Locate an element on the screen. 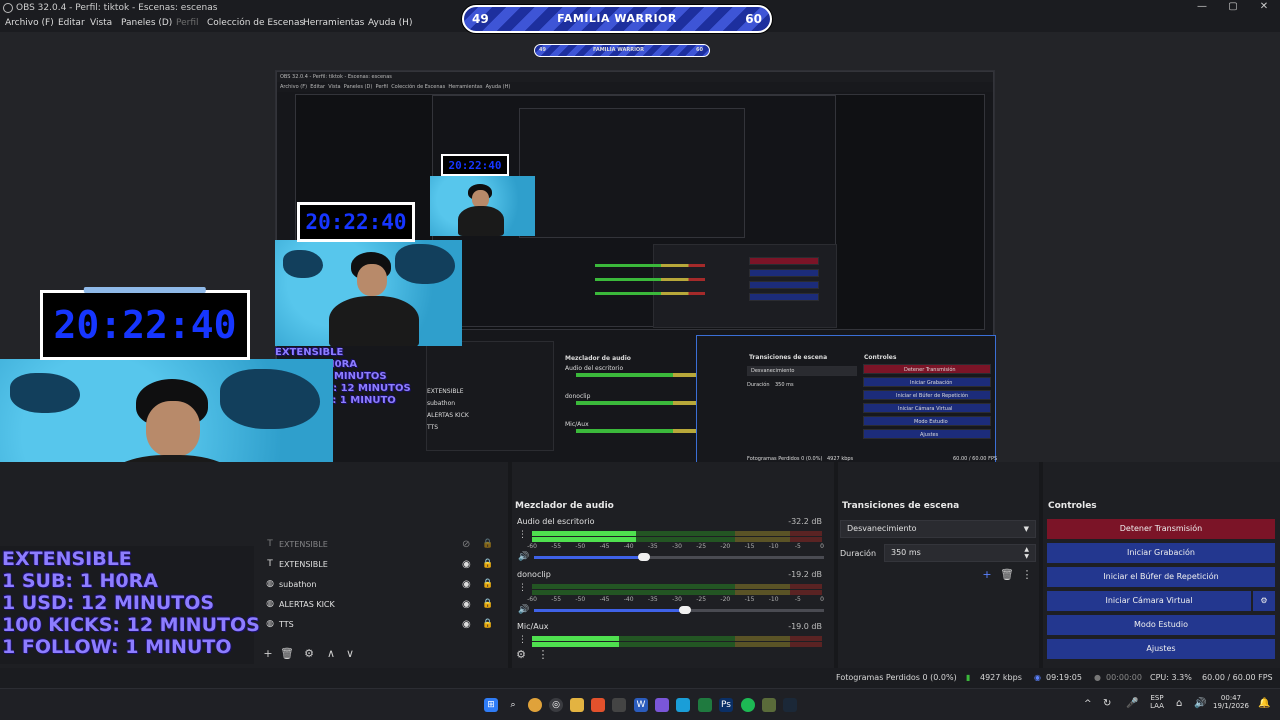 This screenshot has height=720, width=1280. network-icon: ⌂ is located at coordinates (1179, 703).